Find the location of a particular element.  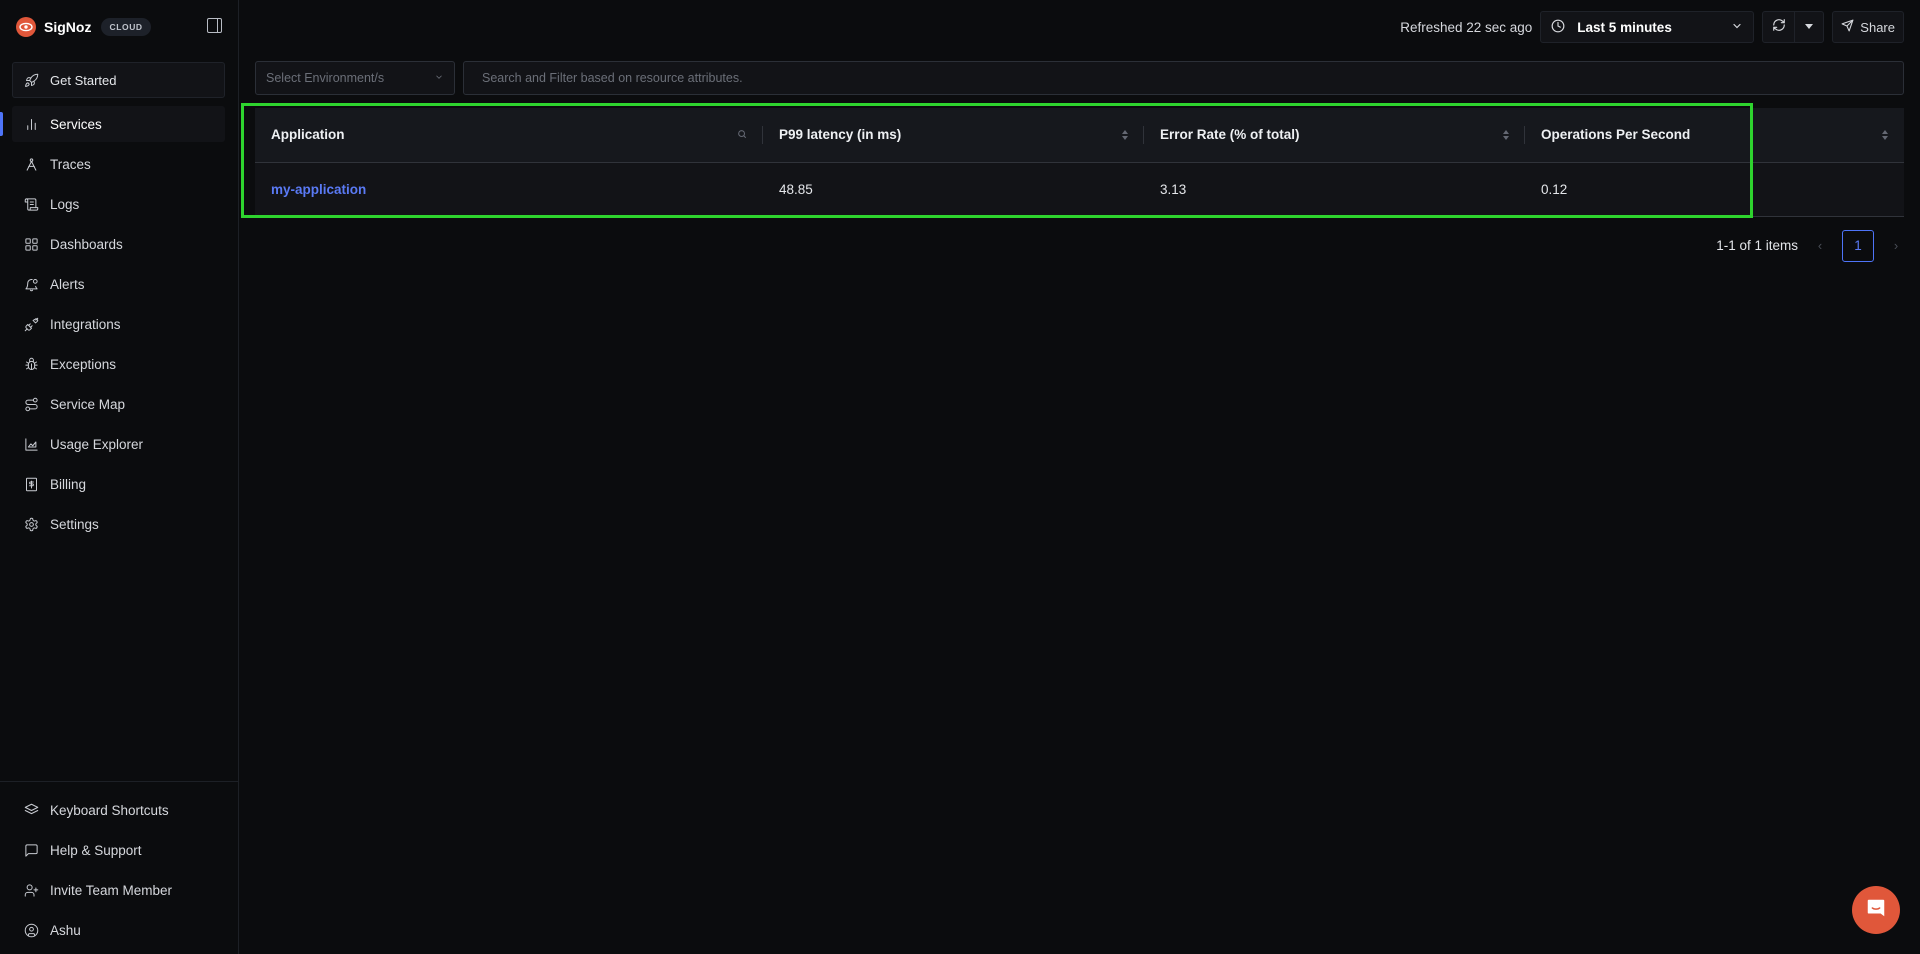

sidebar-item-label: Integrations is located at coordinates (85, 324).